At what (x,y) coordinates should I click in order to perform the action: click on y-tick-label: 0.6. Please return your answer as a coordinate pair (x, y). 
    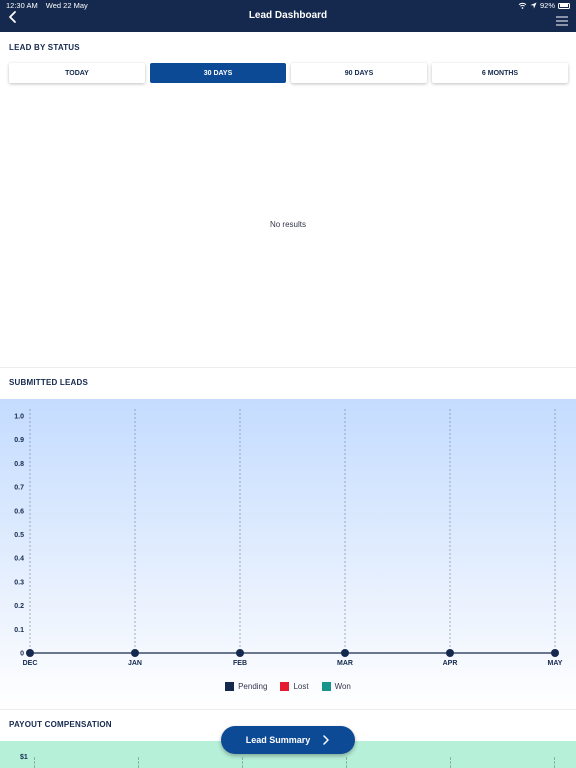
    Looking at the image, I should click on (19, 511).